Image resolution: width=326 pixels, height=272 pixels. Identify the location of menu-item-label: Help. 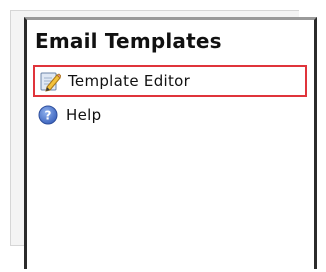
(84, 115).